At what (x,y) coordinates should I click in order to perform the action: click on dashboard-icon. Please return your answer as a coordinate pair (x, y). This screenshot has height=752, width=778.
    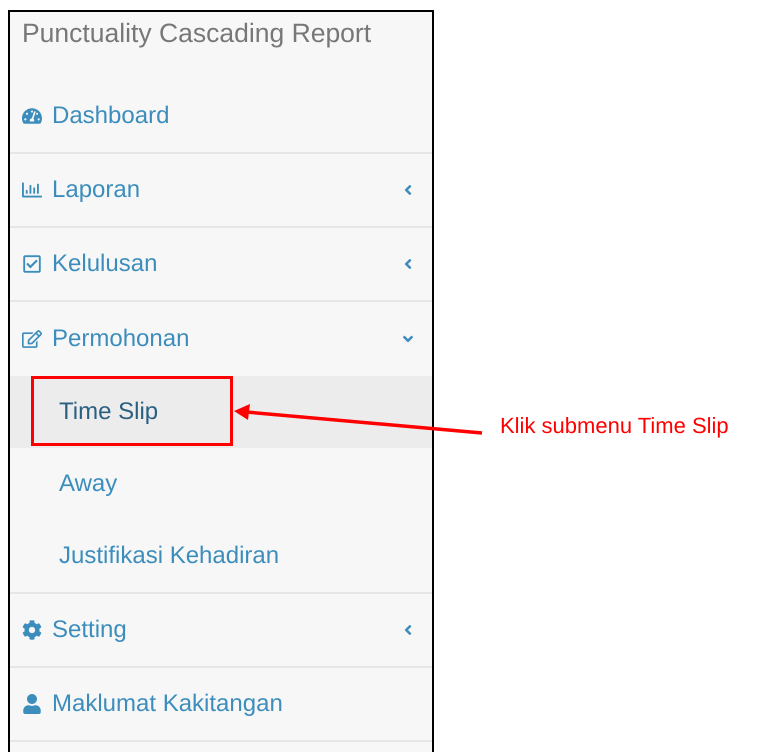
    Looking at the image, I should click on (32, 116).